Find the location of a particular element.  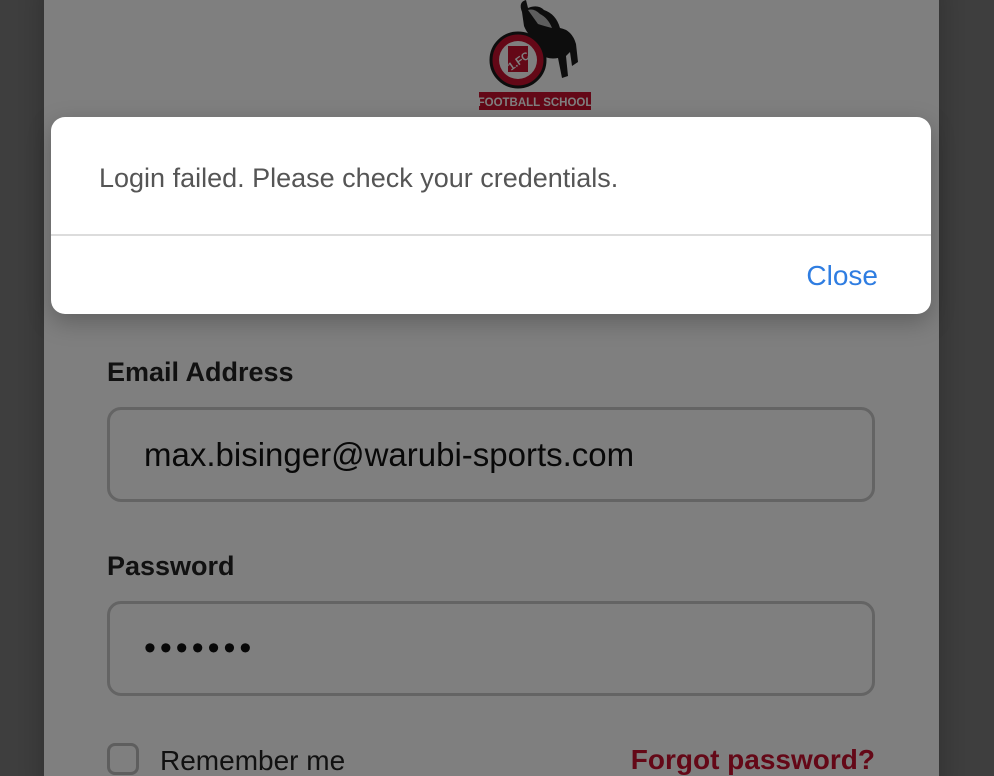

dialog-divider is located at coordinates (491, 235).